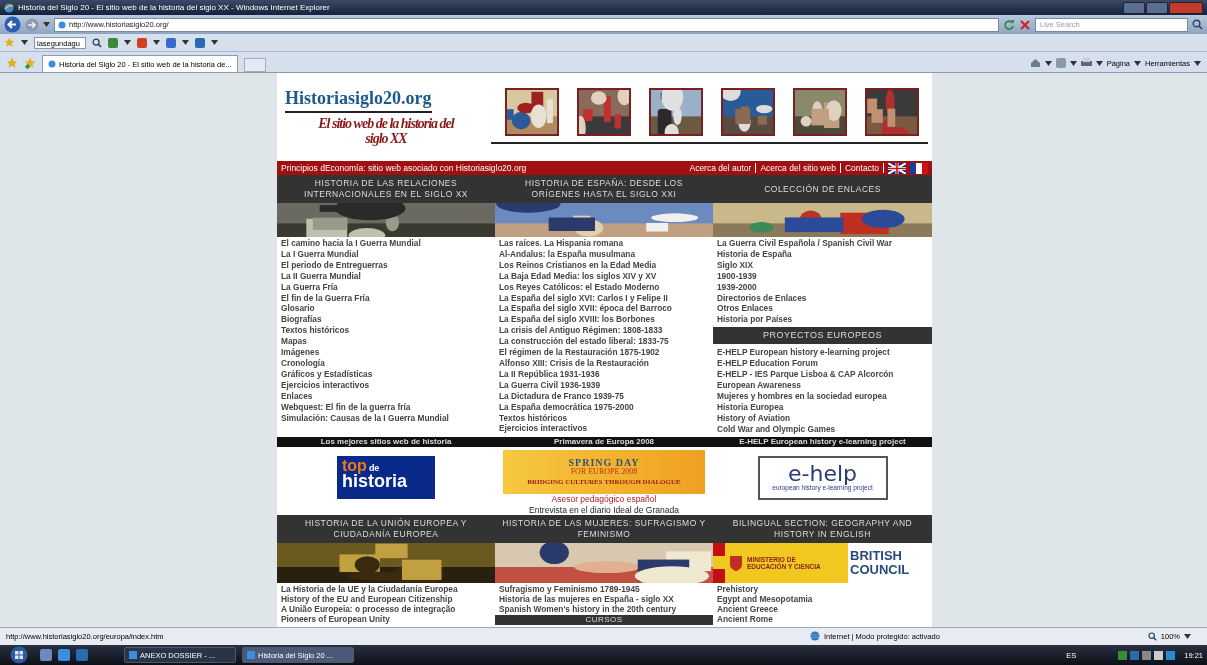  I want to click on nav-link: La España del siglo XVIII: los Borbones, so click(604, 320).